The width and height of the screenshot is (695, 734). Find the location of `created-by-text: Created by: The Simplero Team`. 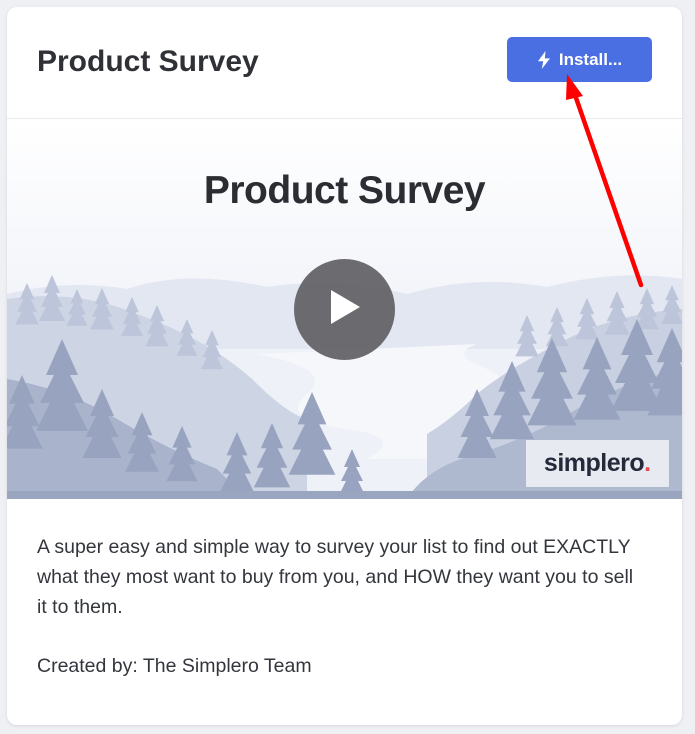

created-by-text: Created by: The Simplero Team is located at coordinates (174, 666).